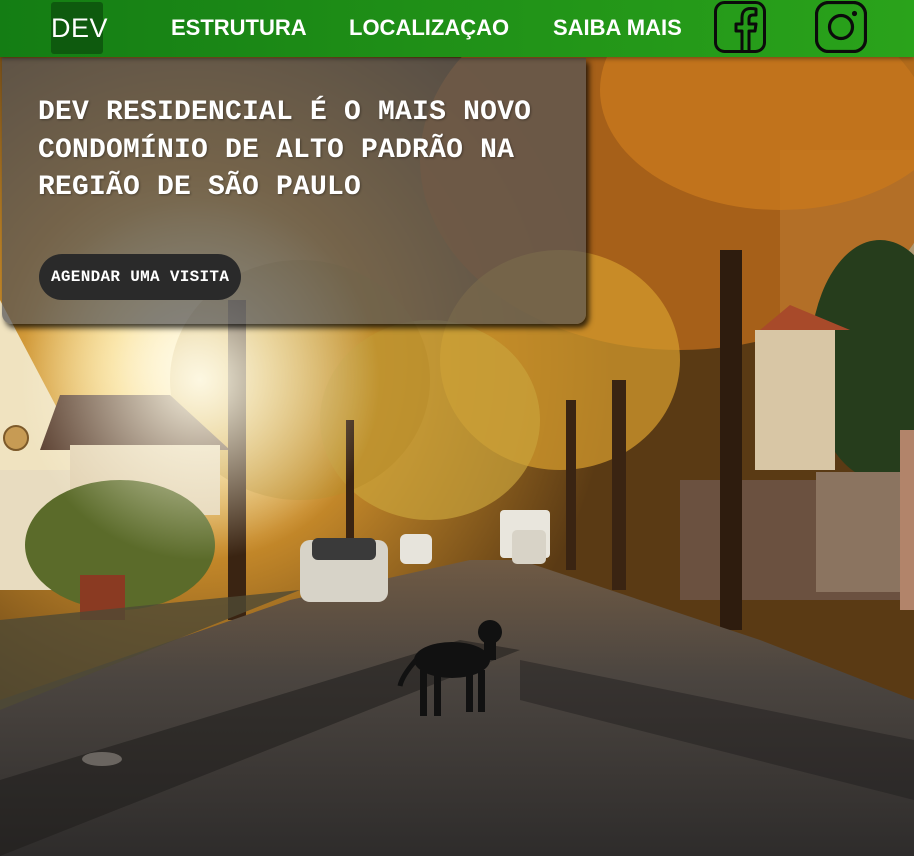  Describe the element at coordinates (79, 28) in the screenshot. I see `dev-logo: DEV` at that location.